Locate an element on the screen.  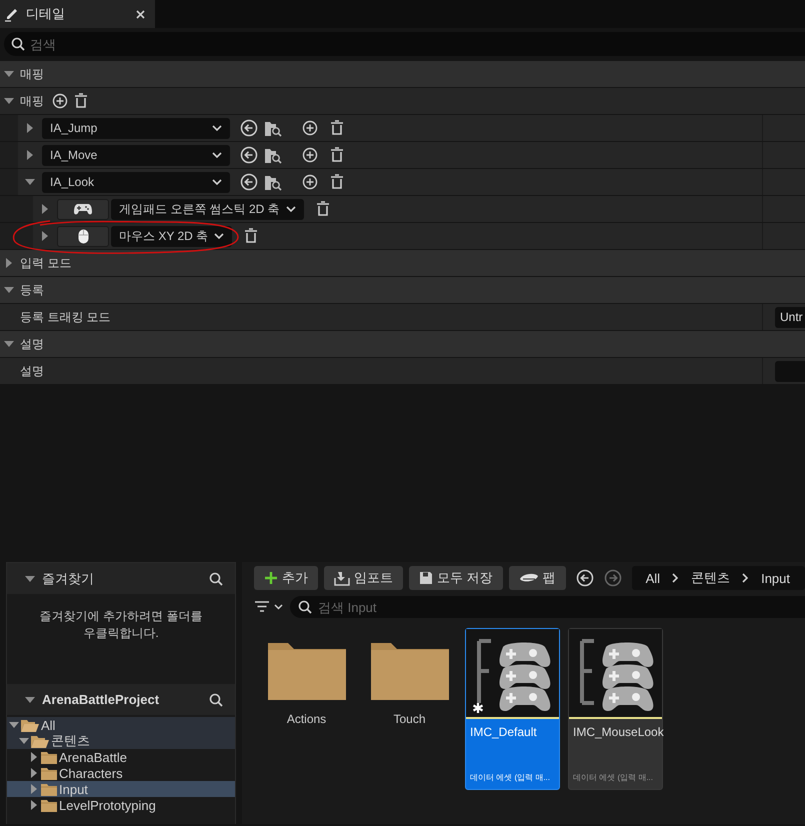
category-label: 입력 모드 is located at coordinates (46, 263).